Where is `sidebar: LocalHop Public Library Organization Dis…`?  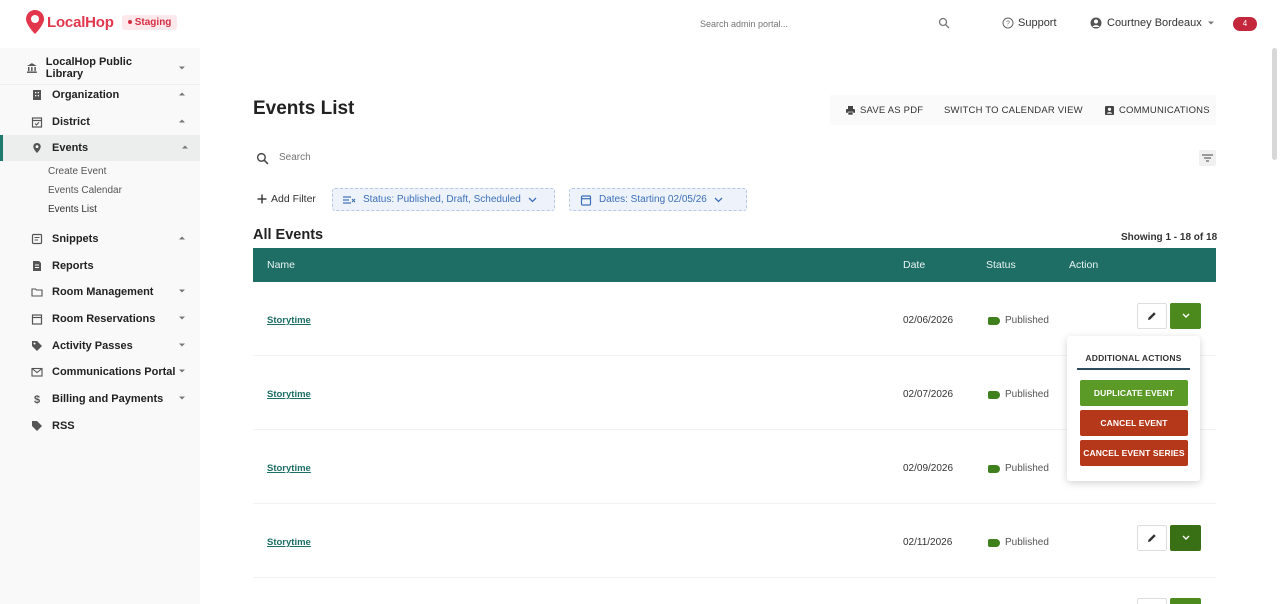
sidebar: LocalHop Public Library Organization Dis… is located at coordinates (100, 326).